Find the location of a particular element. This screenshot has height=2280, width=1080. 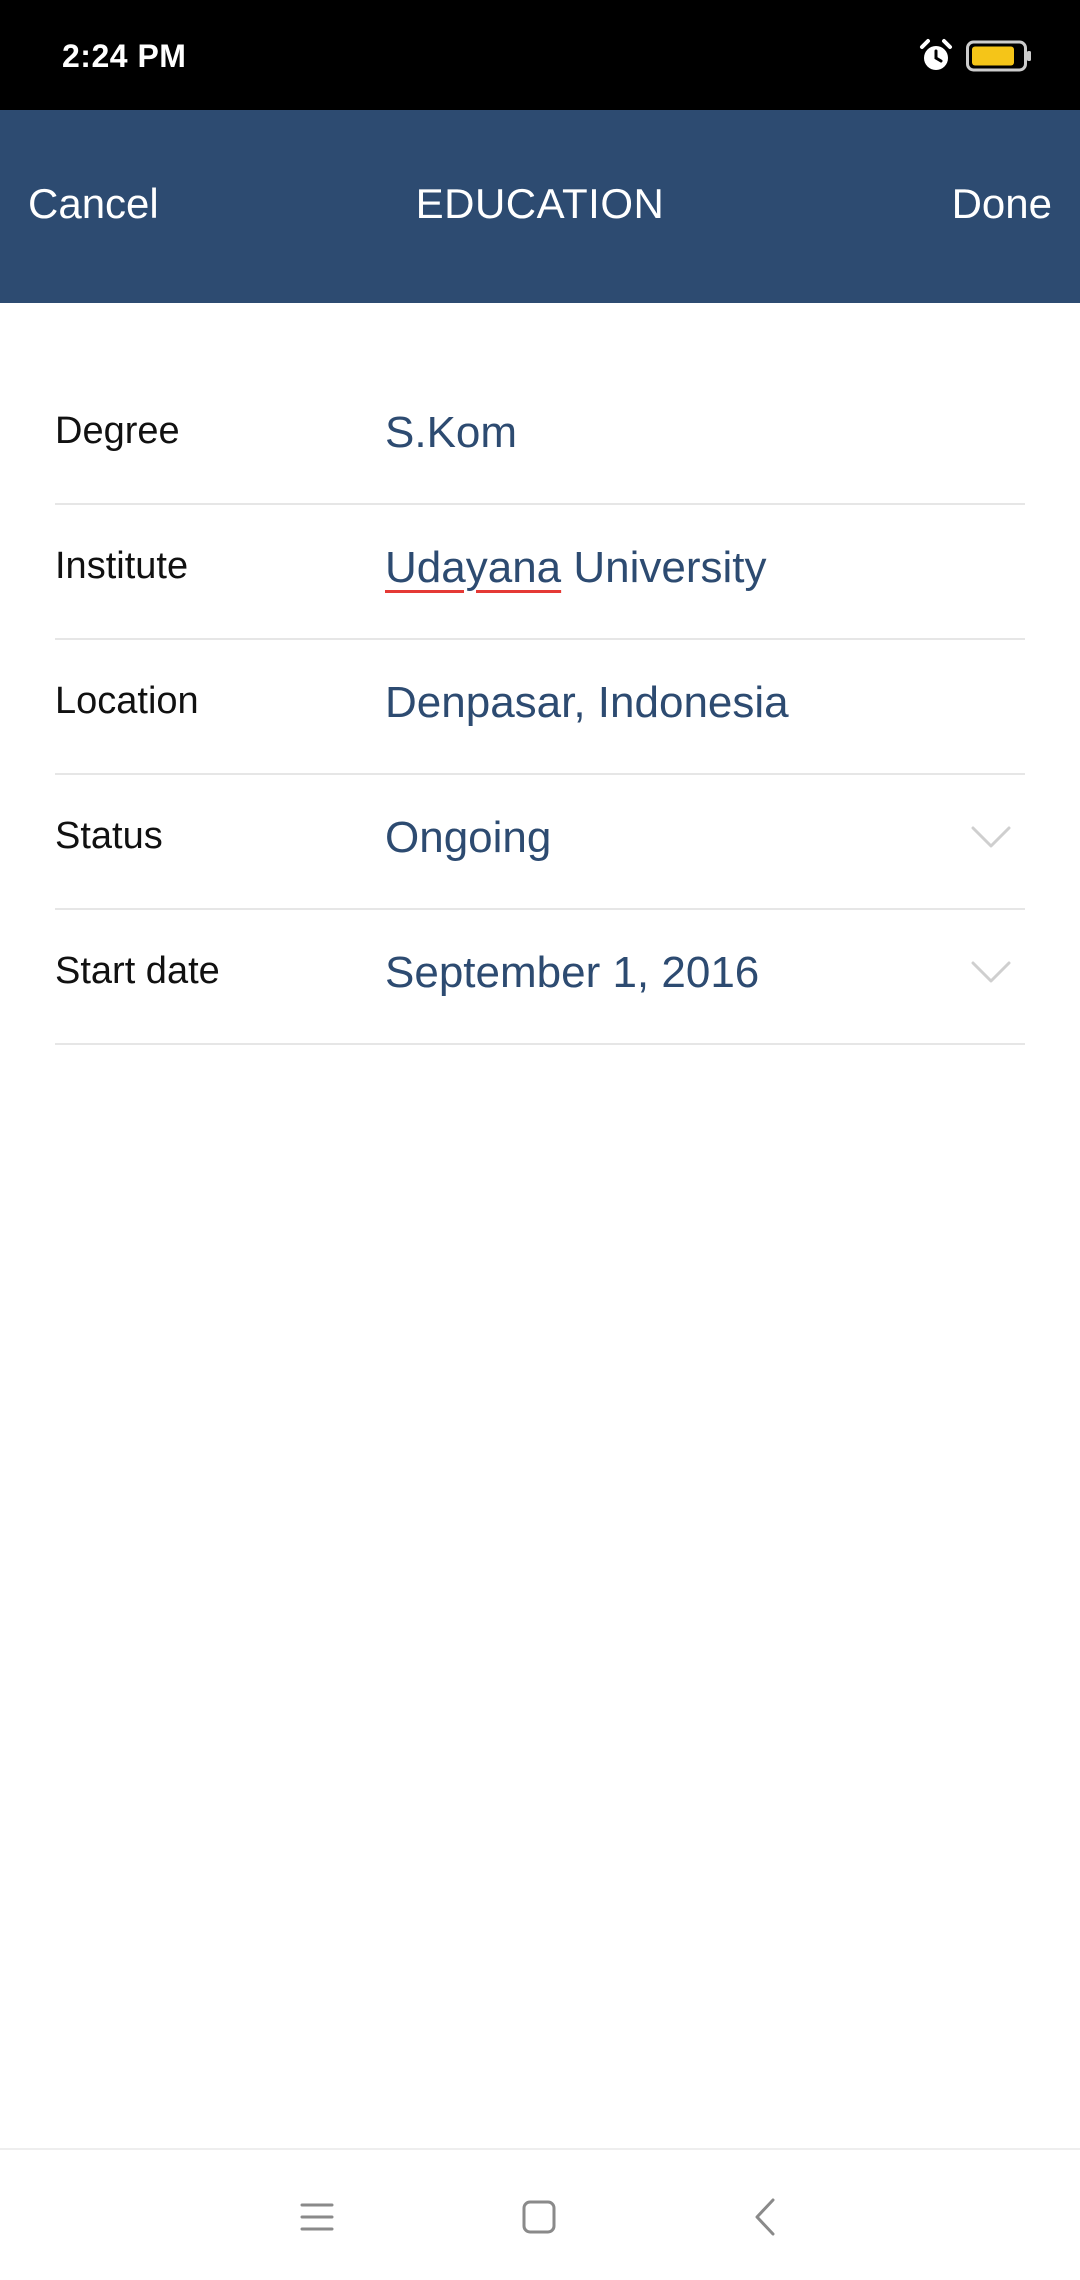

status-row: Status Ongoing is located at coordinates (540, 842).